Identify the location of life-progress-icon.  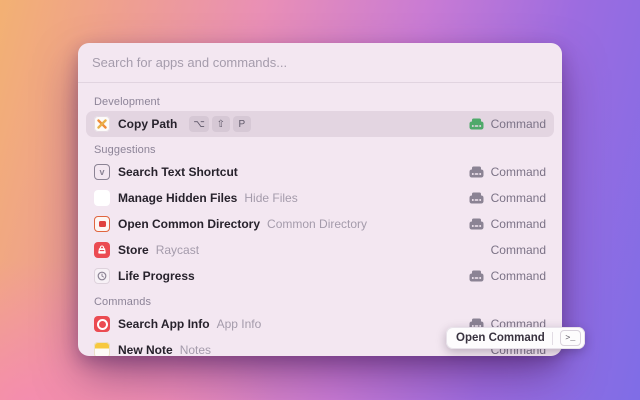
(102, 276).